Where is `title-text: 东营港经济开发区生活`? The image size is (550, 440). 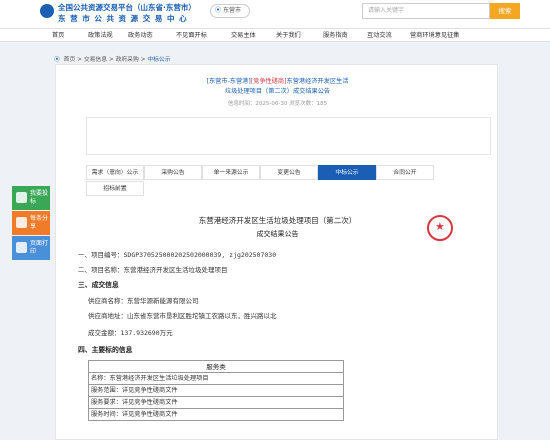 title-text: 东营港经济开发区生活 is located at coordinates (317, 81).